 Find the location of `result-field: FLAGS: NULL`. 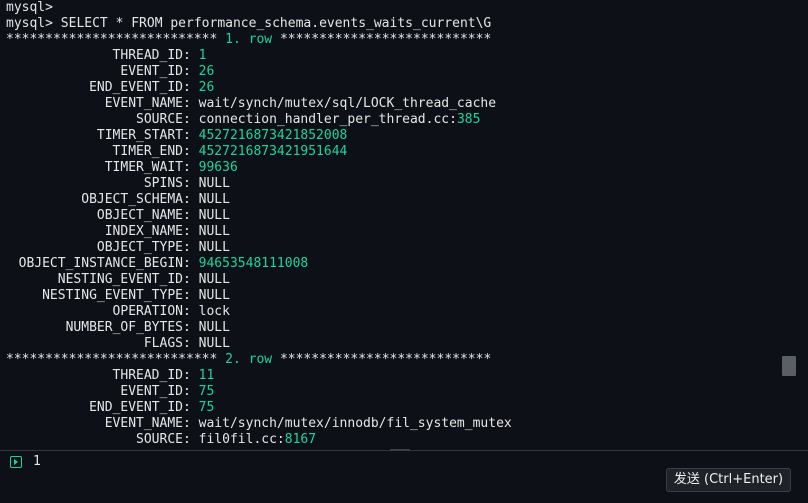

result-field: FLAGS: NULL is located at coordinates (118, 344).